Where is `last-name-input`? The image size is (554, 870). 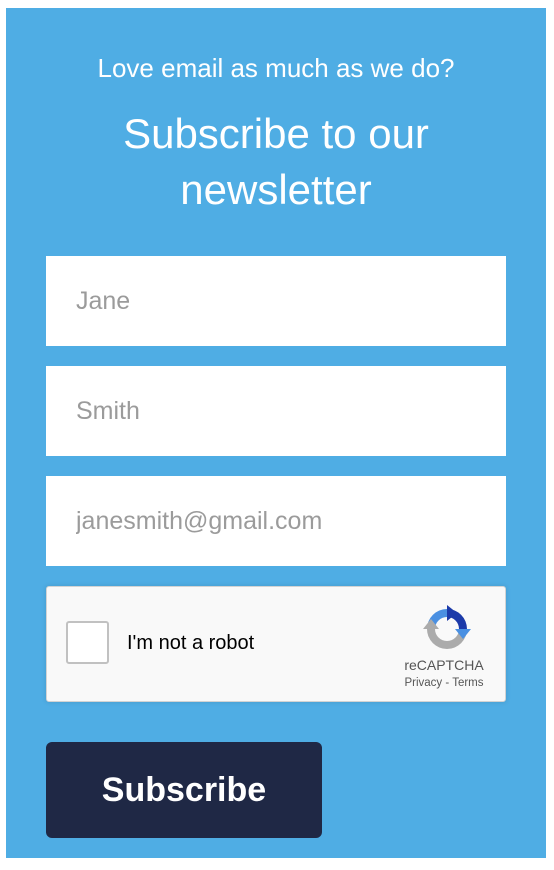
last-name-input is located at coordinates (276, 411).